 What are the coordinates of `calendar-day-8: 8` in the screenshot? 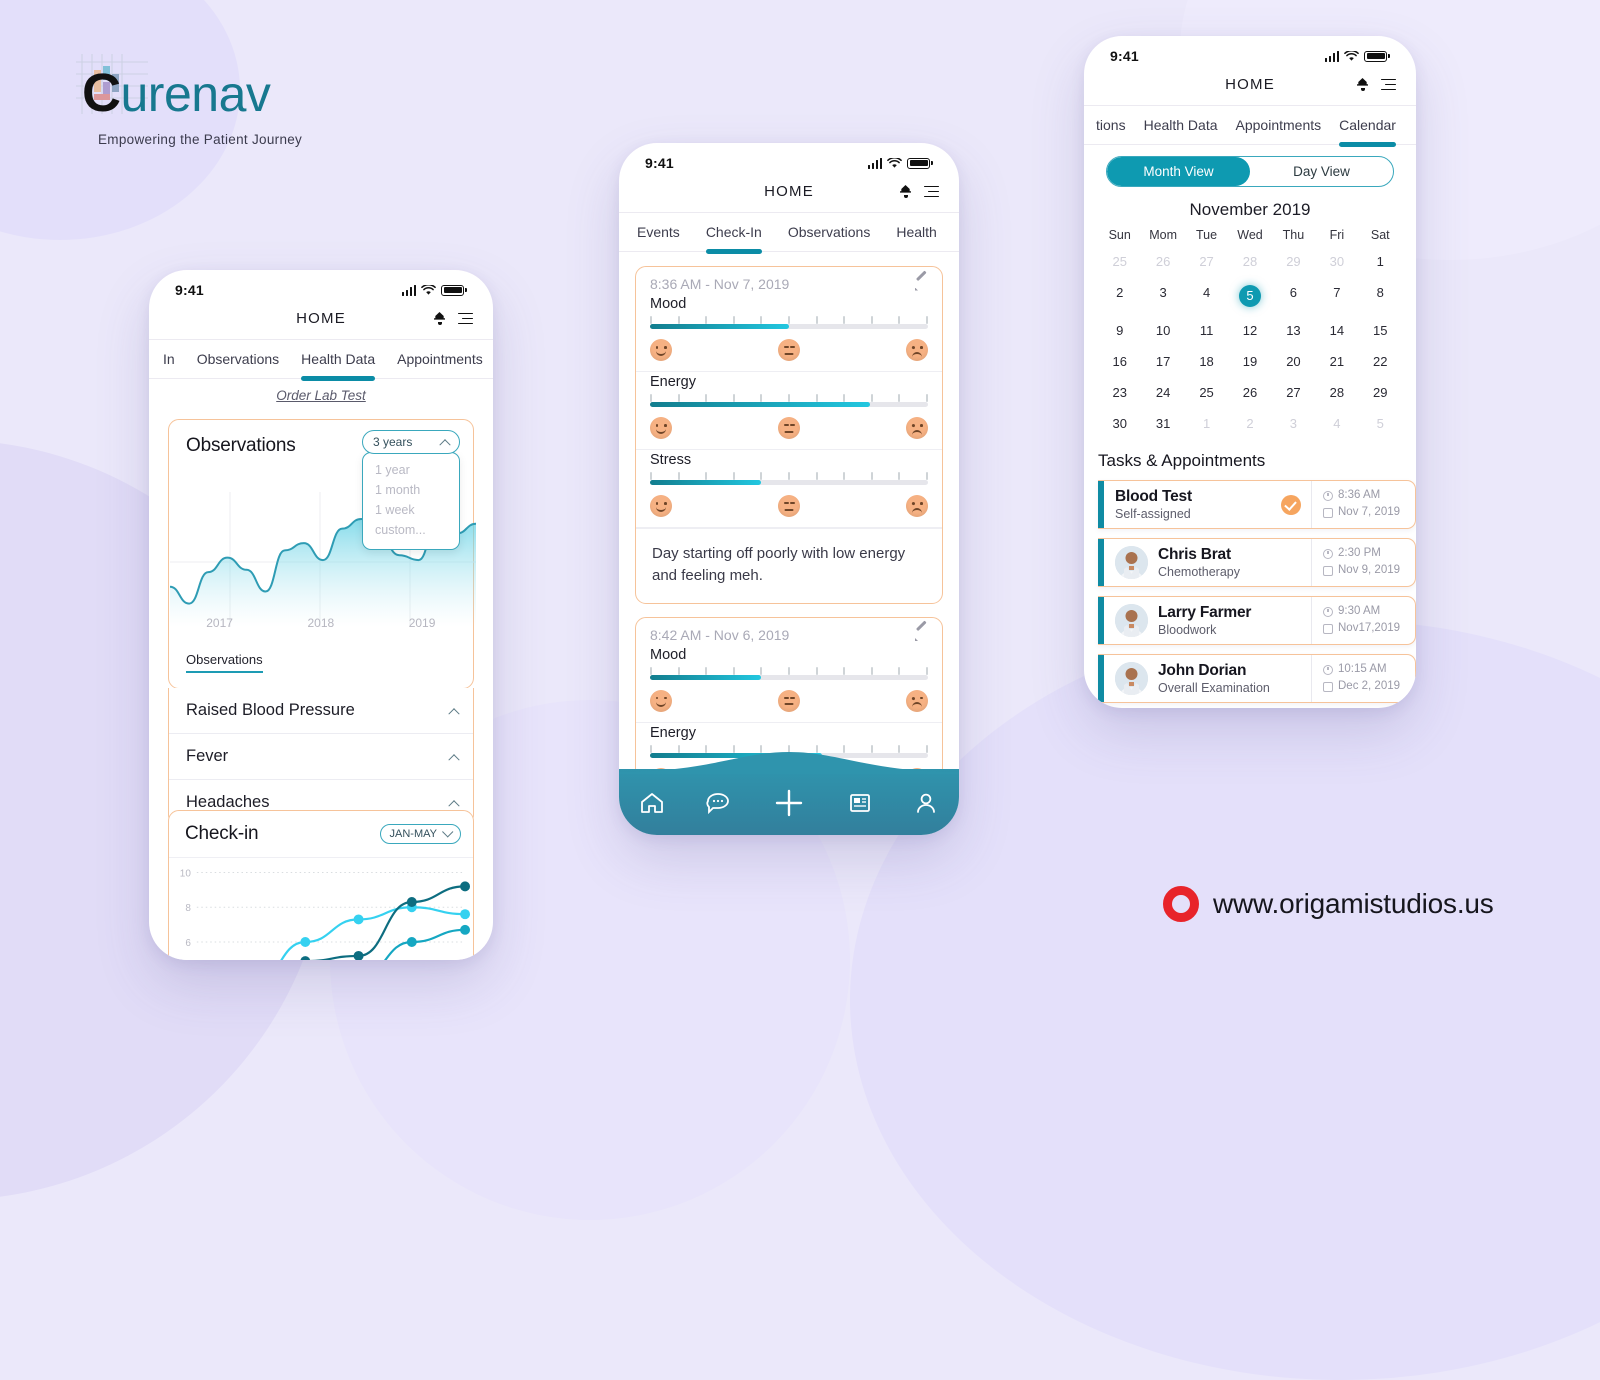 It's located at (1380, 296).